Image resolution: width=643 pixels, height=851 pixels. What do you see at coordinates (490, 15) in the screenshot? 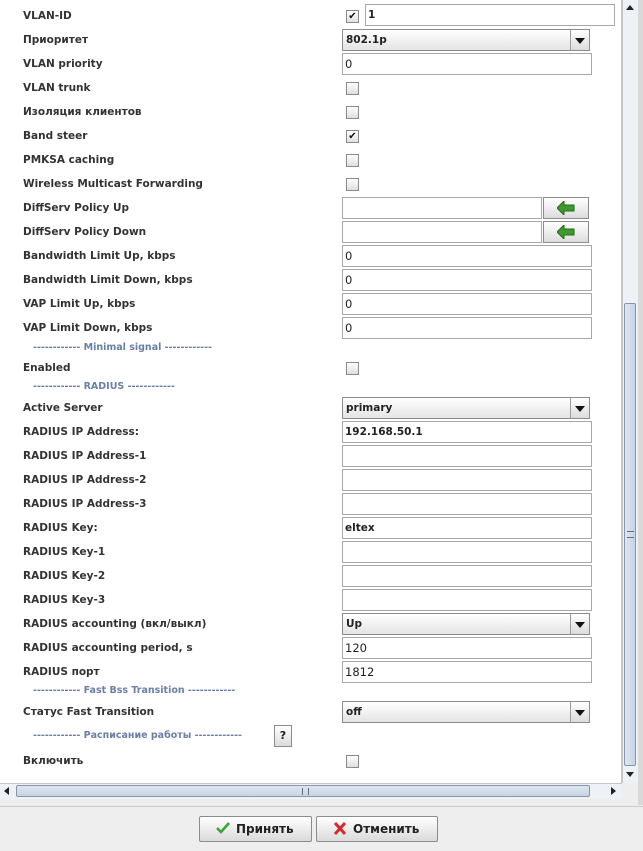
I see `vlan-id-input` at bounding box center [490, 15].